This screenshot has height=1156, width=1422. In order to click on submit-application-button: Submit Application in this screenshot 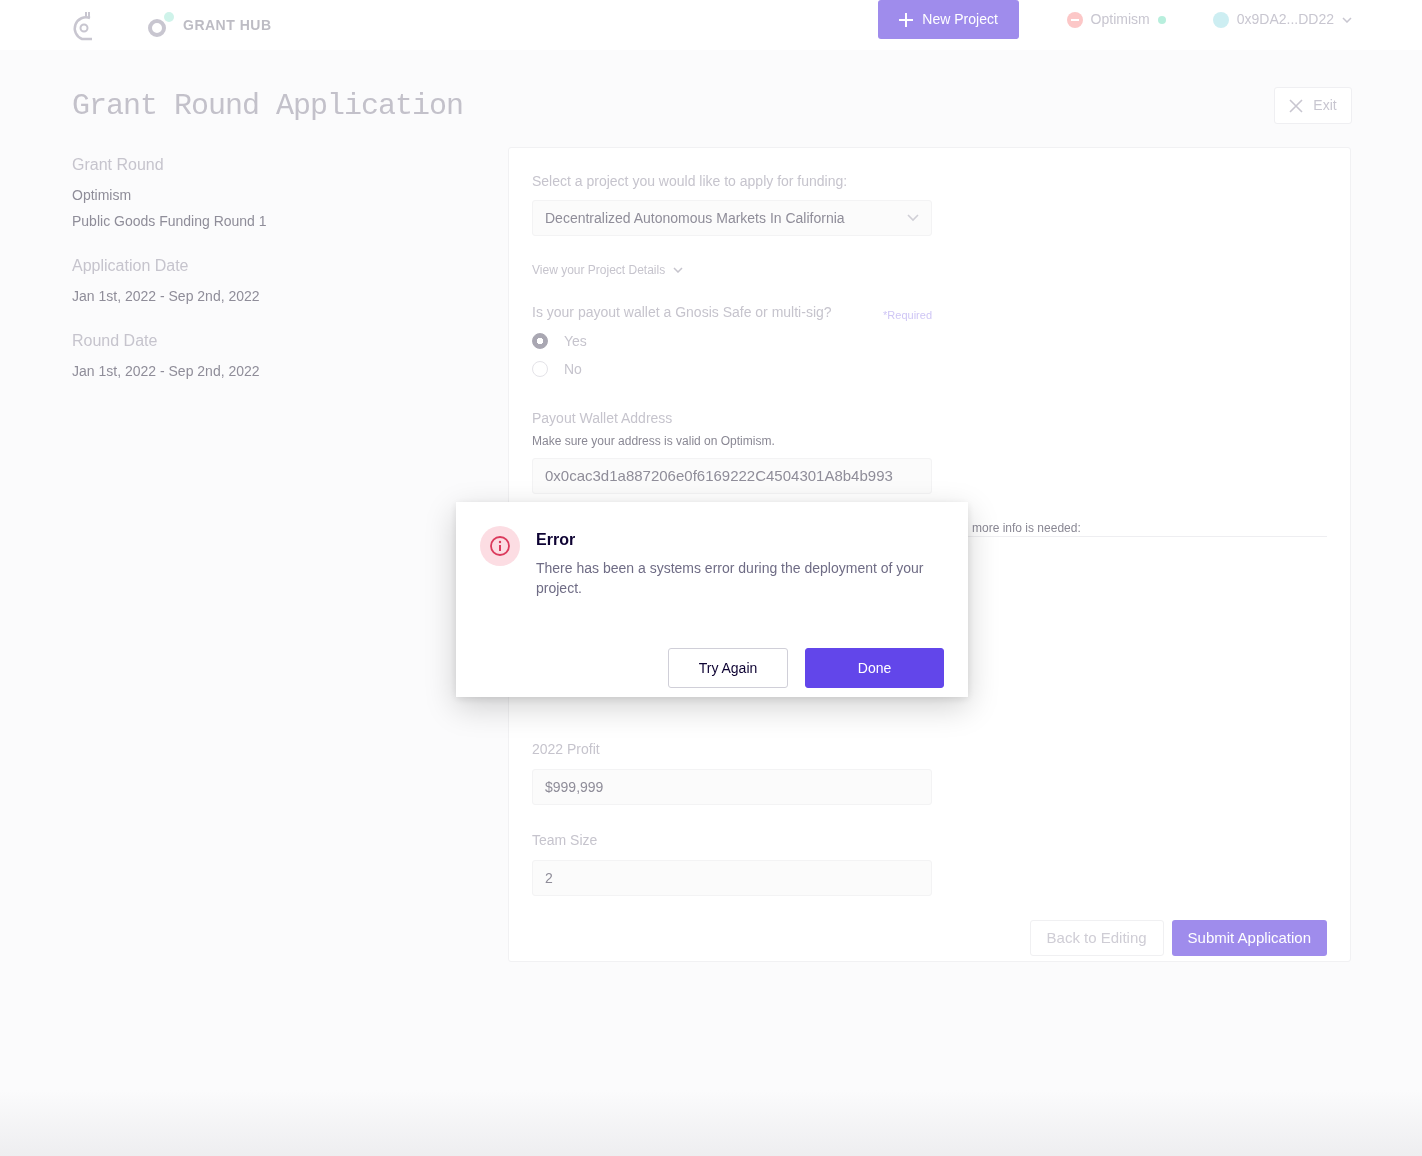, I will do `click(1249, 938)`.